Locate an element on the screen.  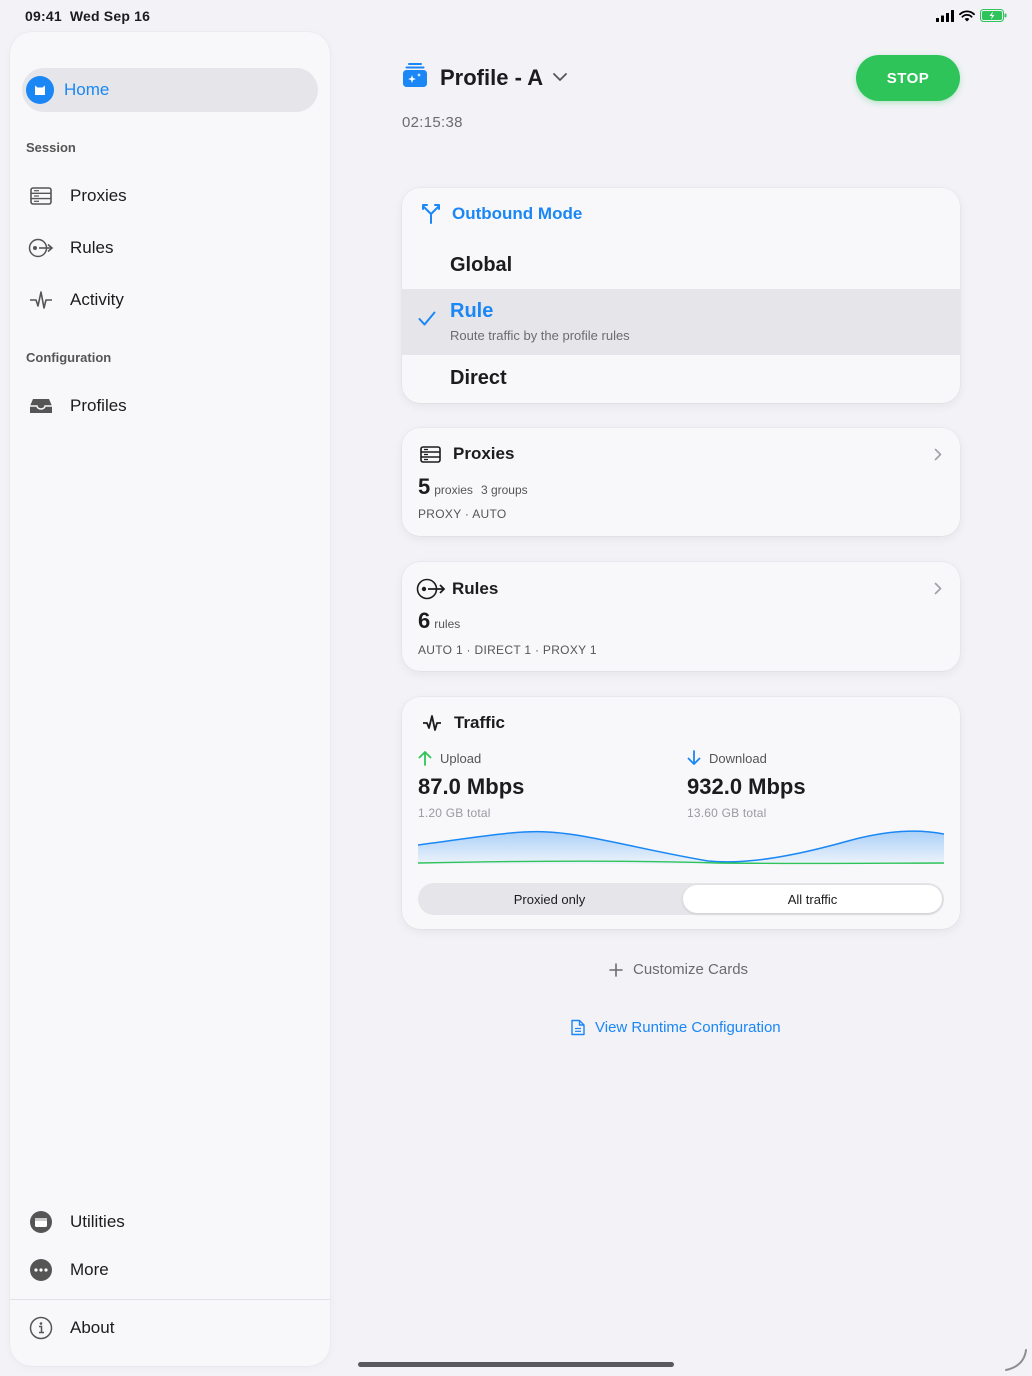
sidebar-item-home: Home is located at coordinates (170, 90).